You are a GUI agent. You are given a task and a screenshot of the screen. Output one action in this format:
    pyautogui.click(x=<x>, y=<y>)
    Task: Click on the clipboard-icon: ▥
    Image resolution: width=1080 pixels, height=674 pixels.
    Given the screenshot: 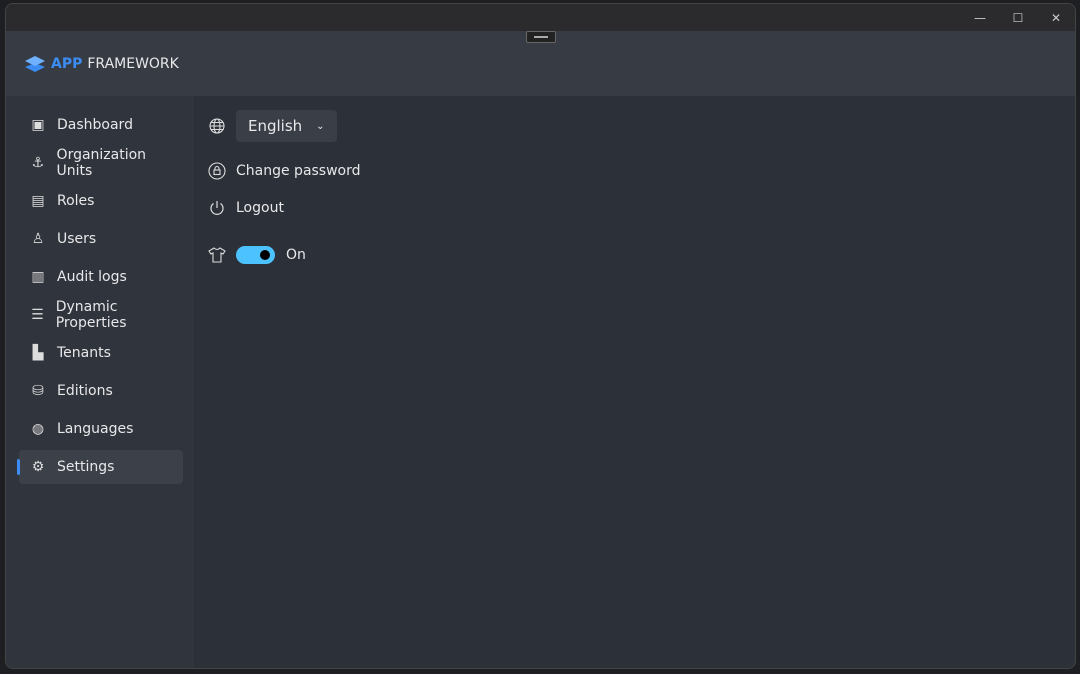 What is the action you would take?
    pyautogui.click(x=38, y=277)
    